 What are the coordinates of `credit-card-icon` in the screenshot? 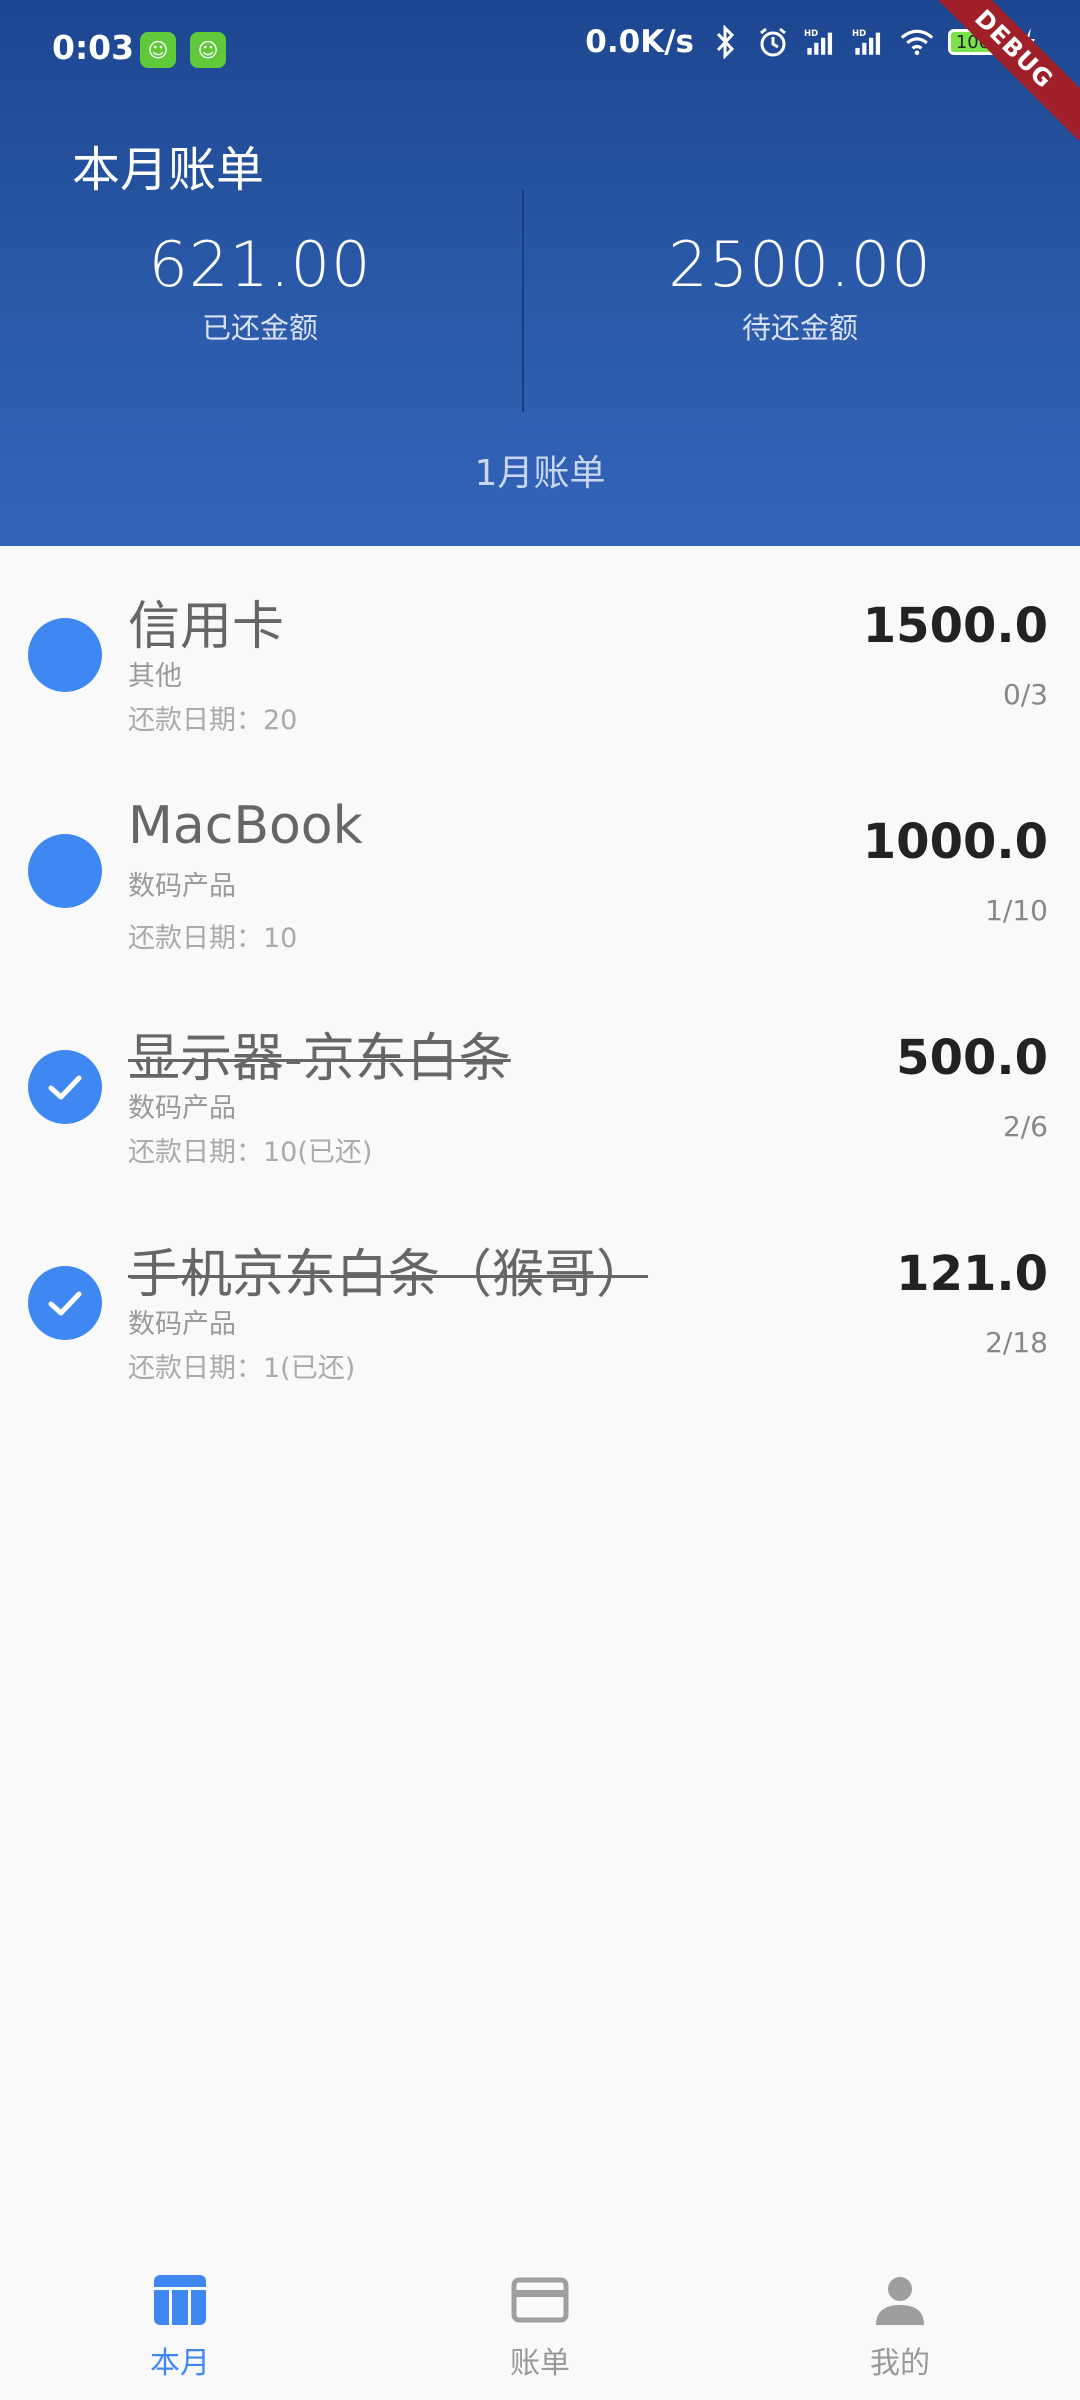 It's located at (540, 2300).